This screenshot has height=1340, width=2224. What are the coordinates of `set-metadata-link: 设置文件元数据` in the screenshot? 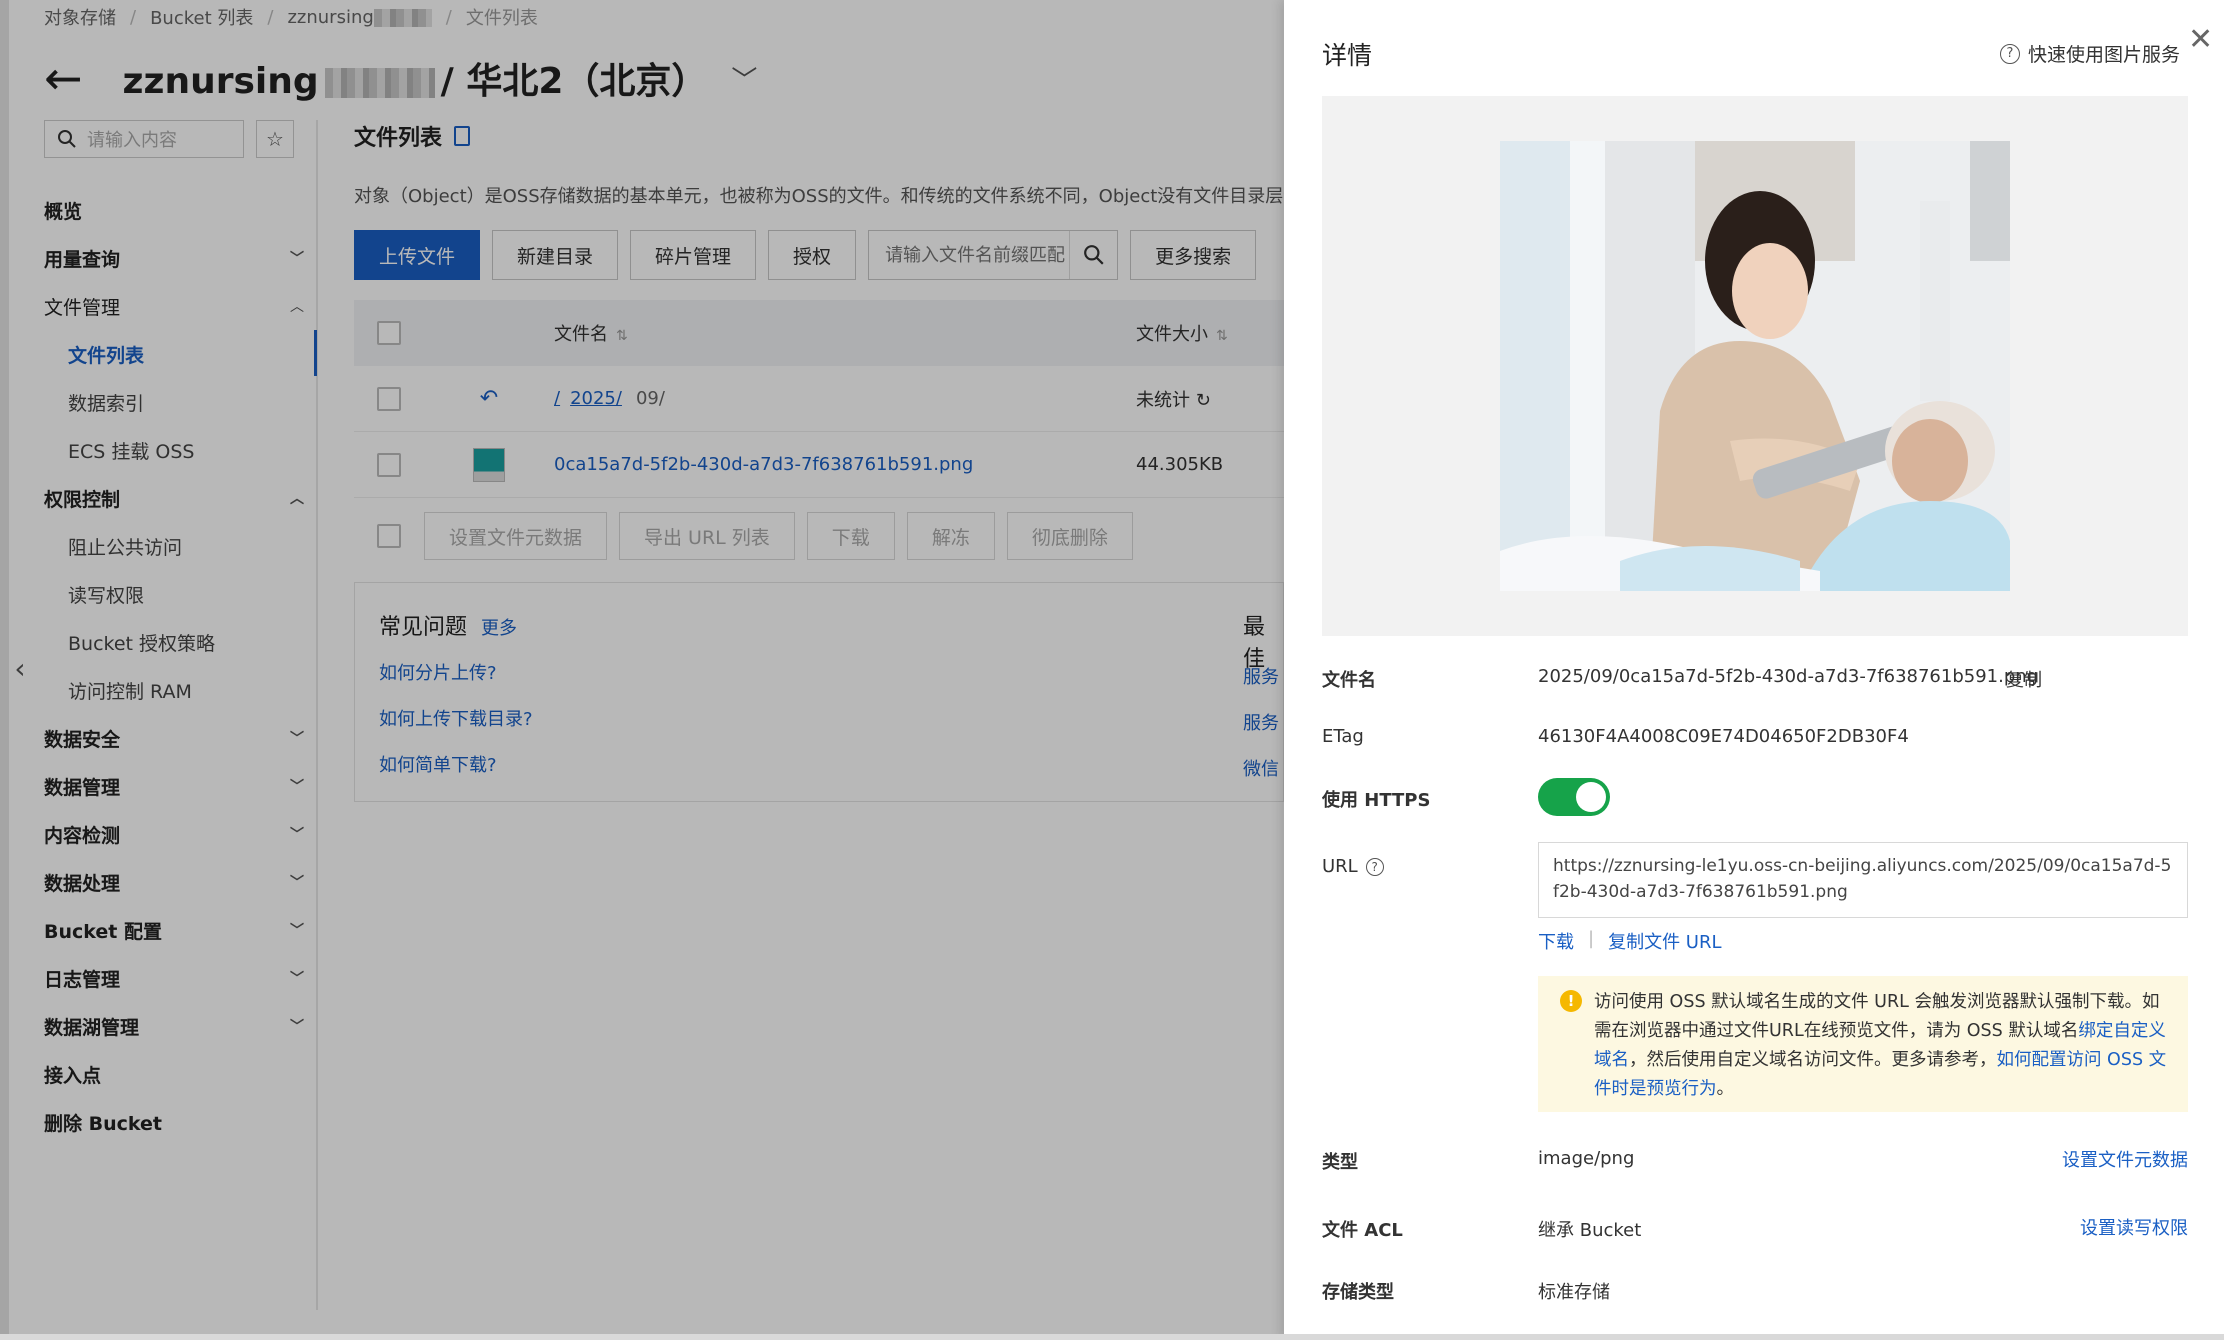 It's located at (2125, 1159).